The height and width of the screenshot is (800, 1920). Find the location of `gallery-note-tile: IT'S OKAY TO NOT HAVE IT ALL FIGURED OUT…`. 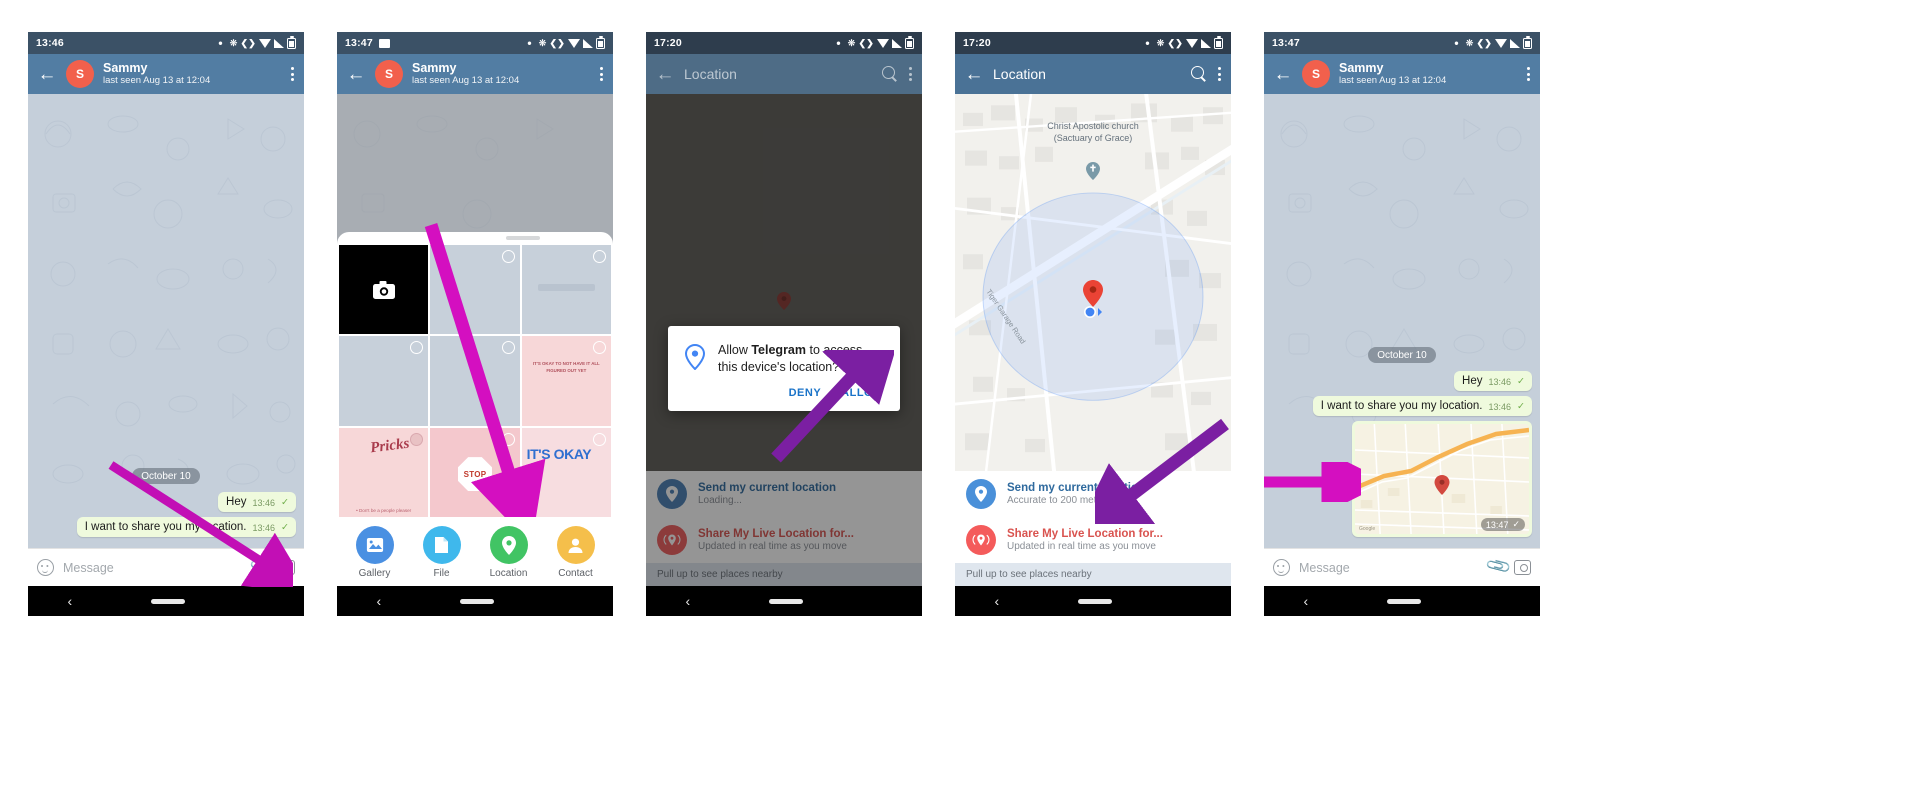

gallery-note-tile: IT'S OKAY TO NOT HAVE IT ALL FIGURED OUT… is located at coordinates (566, 381).